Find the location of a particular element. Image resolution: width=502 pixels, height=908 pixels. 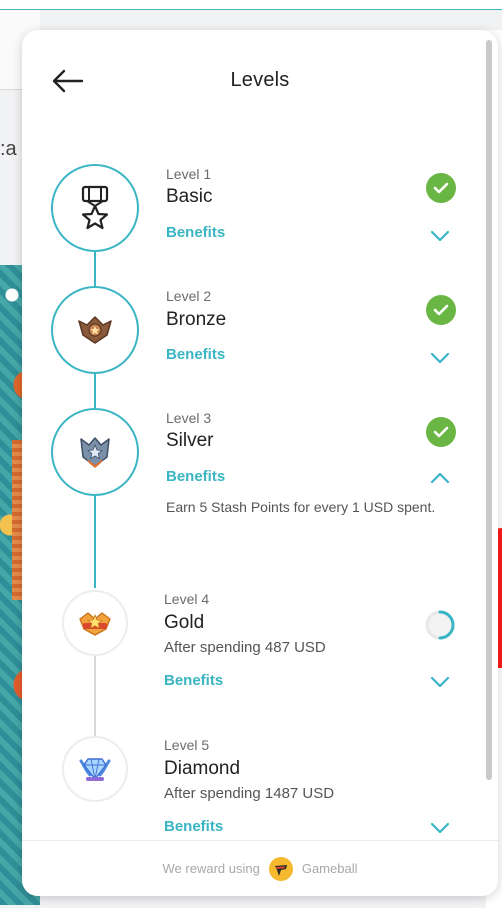

background-top-bar is located at coordinates (251, 5).